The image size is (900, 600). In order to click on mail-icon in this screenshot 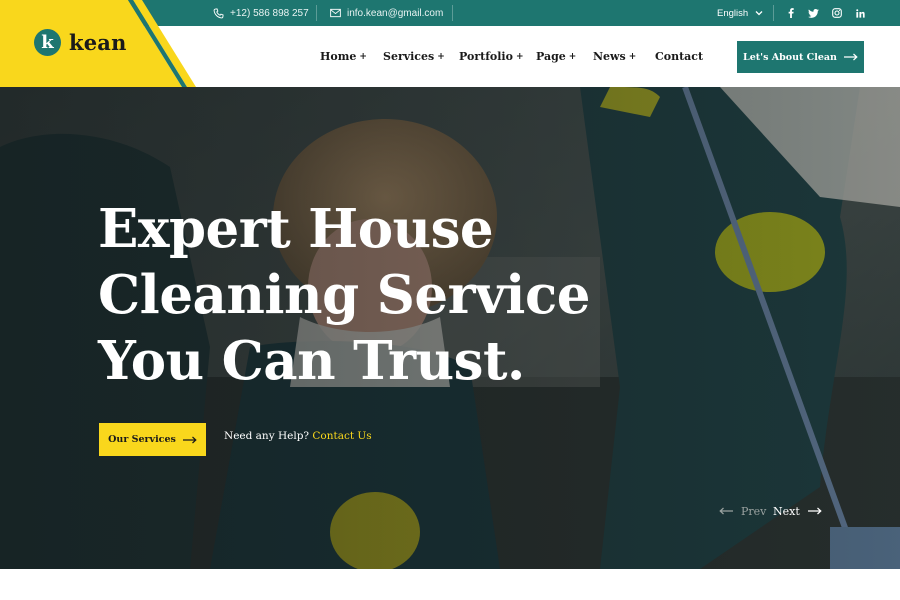, I will do `click(335, 13)`.